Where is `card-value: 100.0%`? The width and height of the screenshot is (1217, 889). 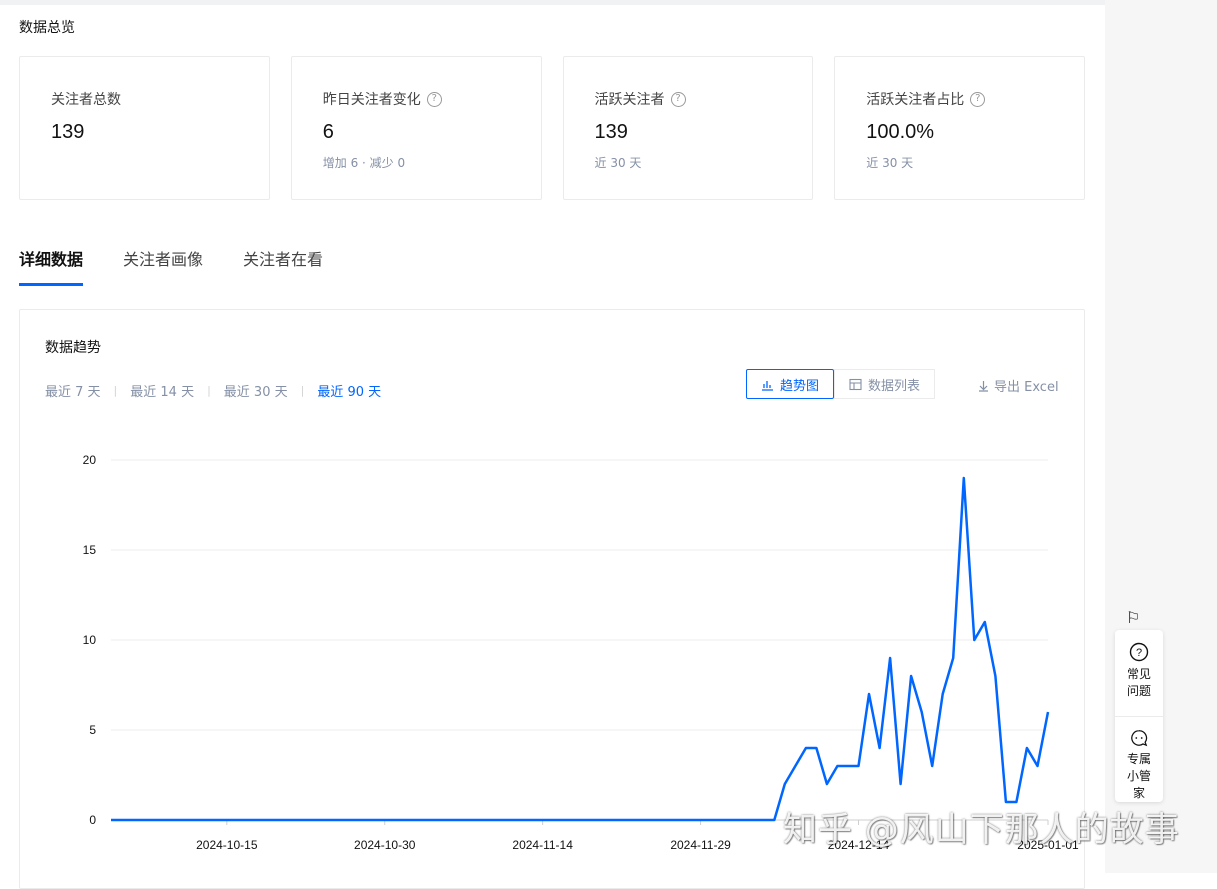 card-value: 100.0% is located at coordinates (975, 132).